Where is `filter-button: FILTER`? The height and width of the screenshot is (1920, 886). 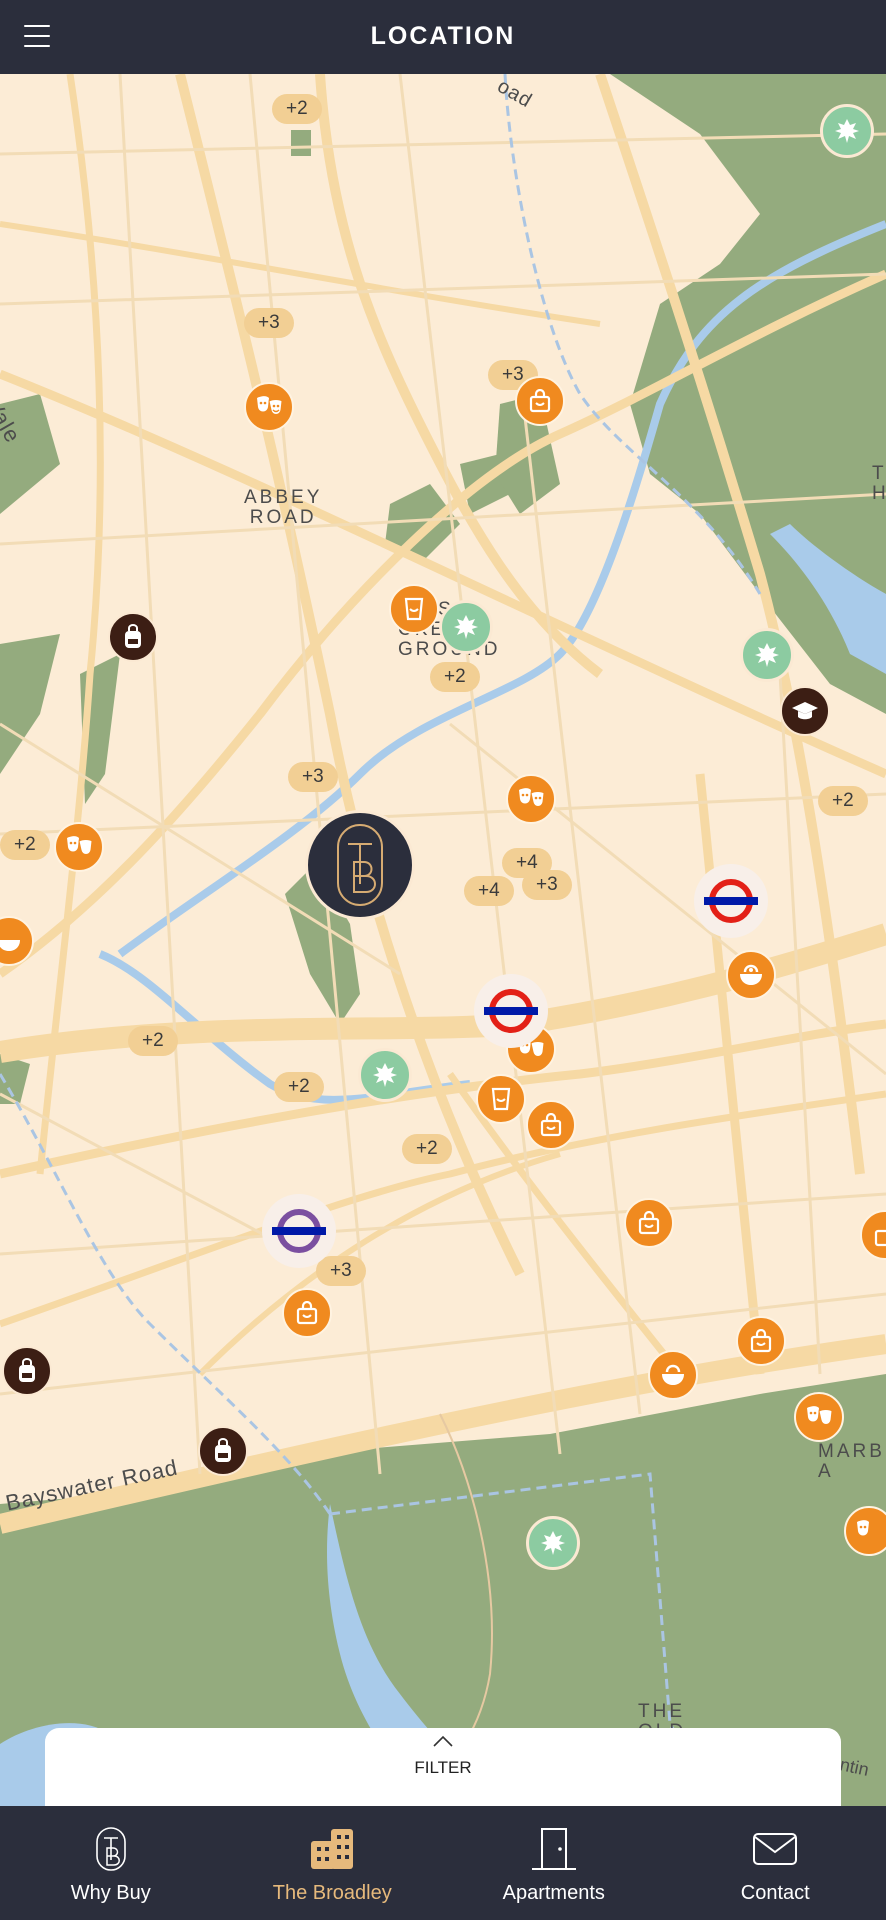
filter-button: FILTER is located at coordinates (443, 1773).